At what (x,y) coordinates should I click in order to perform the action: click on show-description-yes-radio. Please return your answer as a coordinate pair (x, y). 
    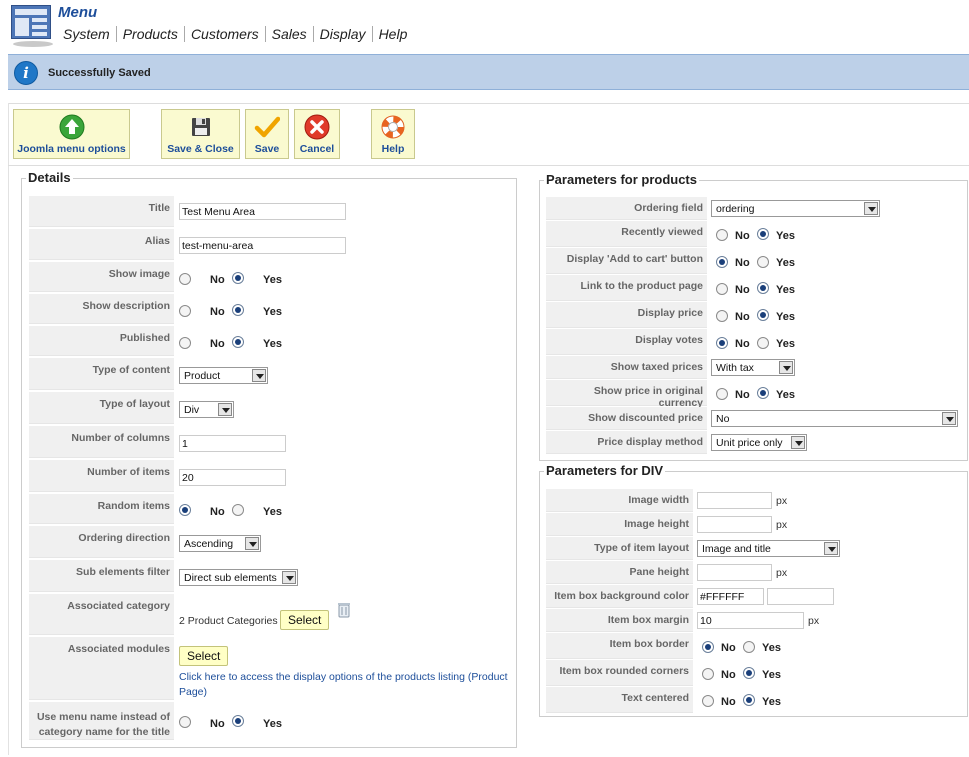
    Looking at the image, I should click on (238, 310).